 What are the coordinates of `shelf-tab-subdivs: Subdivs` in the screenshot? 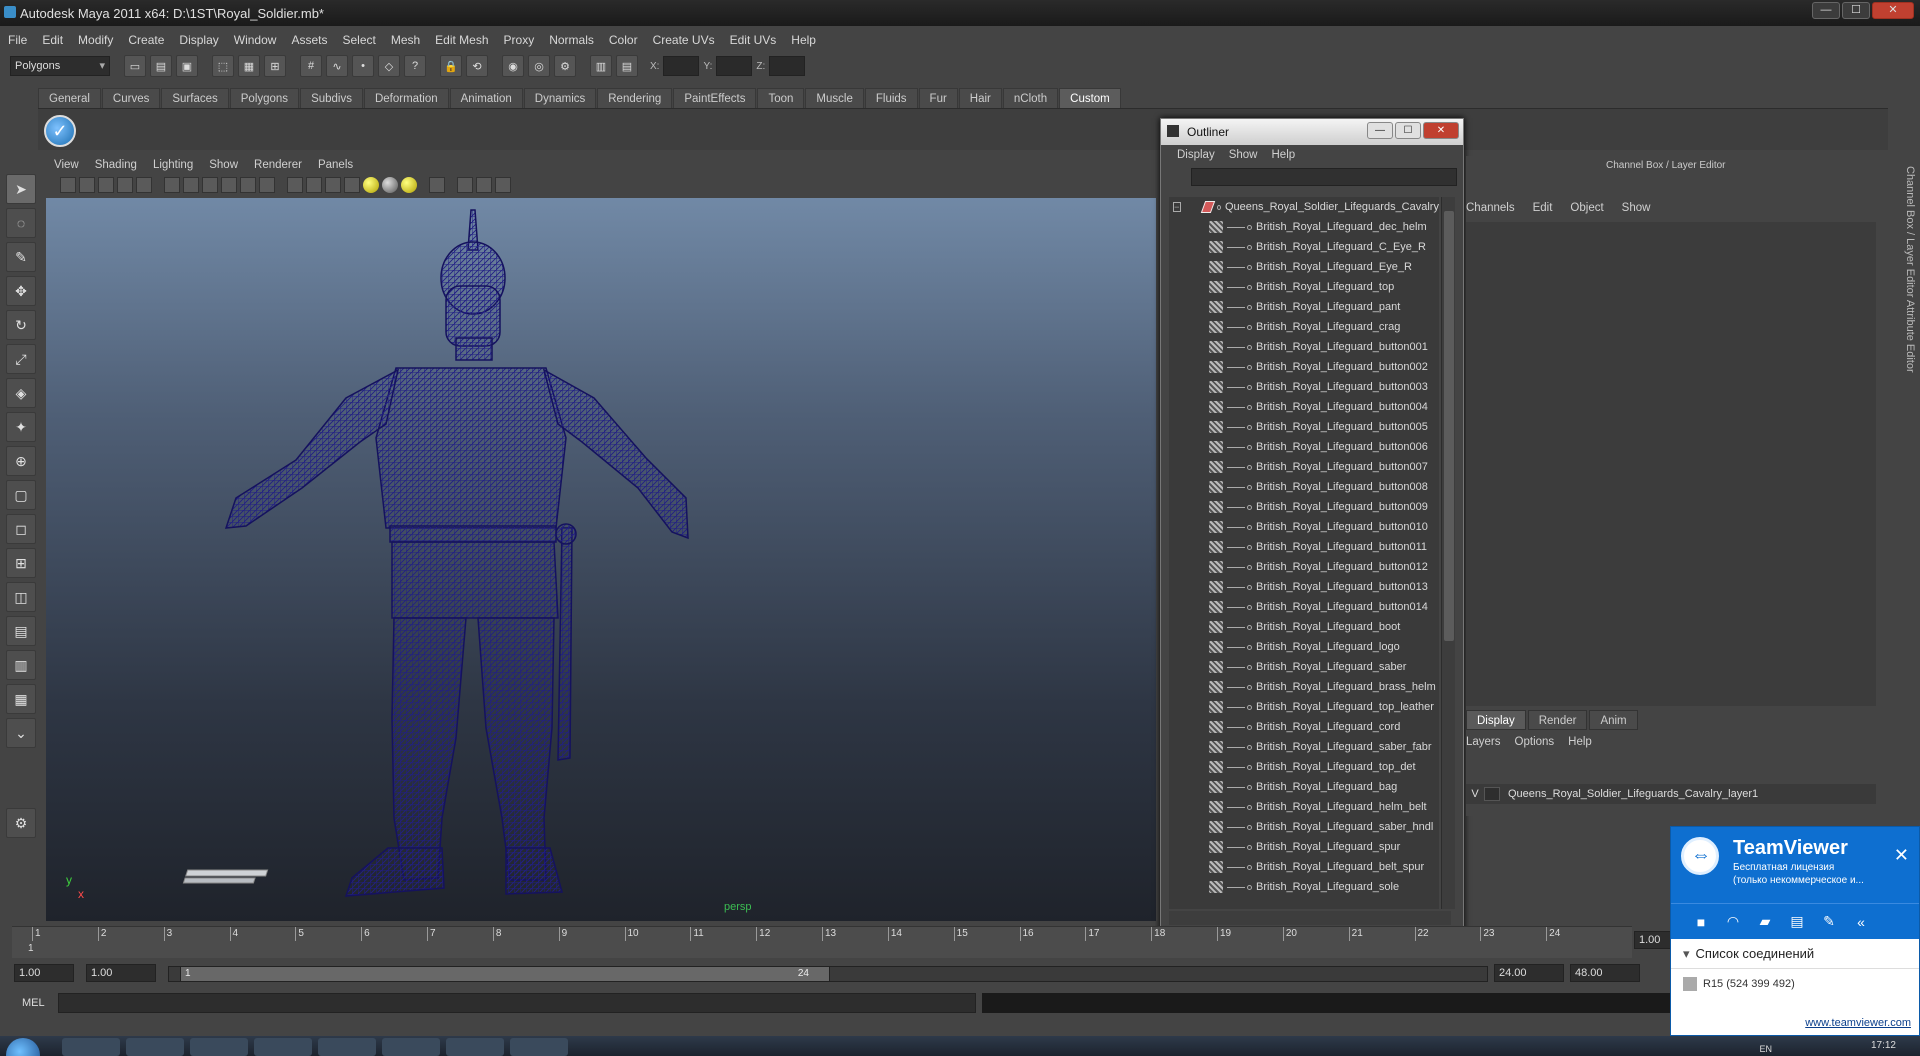 It's located at (331, 98).